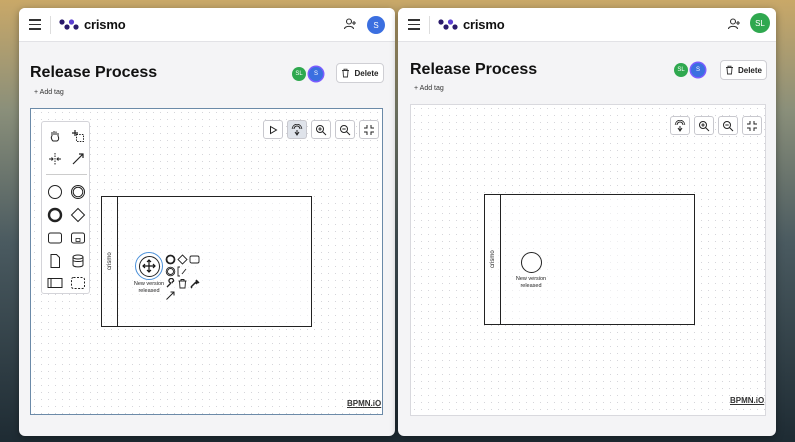 Image resolution: width=795 pixels, height=442 pixels. Describe the element at coordinates (55, 238) in the screenshot. I see `task-icon` at that location.